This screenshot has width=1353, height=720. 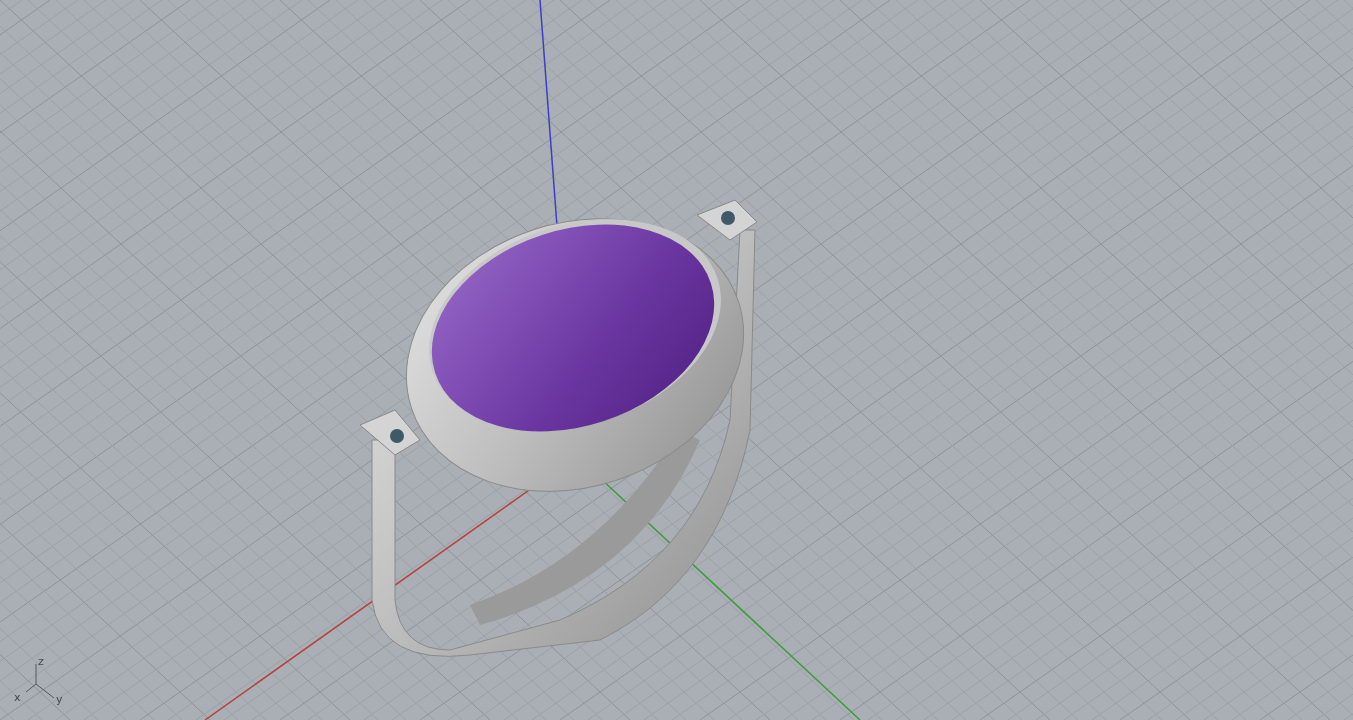 I want to click on axis-label: z, so click(x=41, y=662).